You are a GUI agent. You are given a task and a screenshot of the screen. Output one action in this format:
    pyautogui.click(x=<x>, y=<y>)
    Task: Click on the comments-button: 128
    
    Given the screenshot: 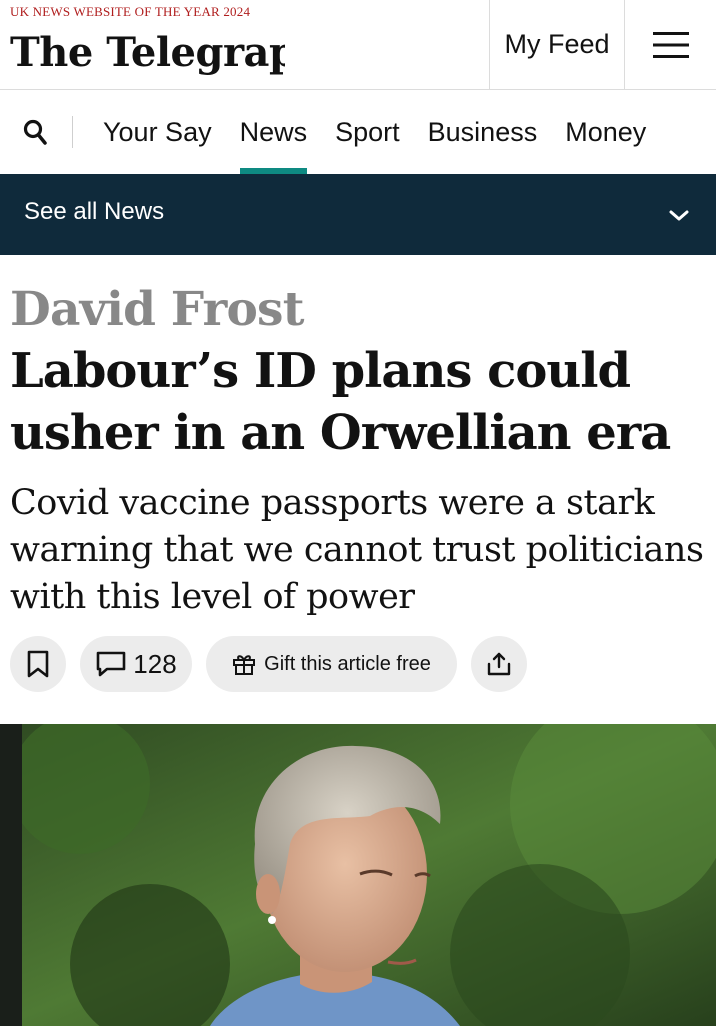 What is the action you would take?
    pyautogui.click(x=136, y=664)
    